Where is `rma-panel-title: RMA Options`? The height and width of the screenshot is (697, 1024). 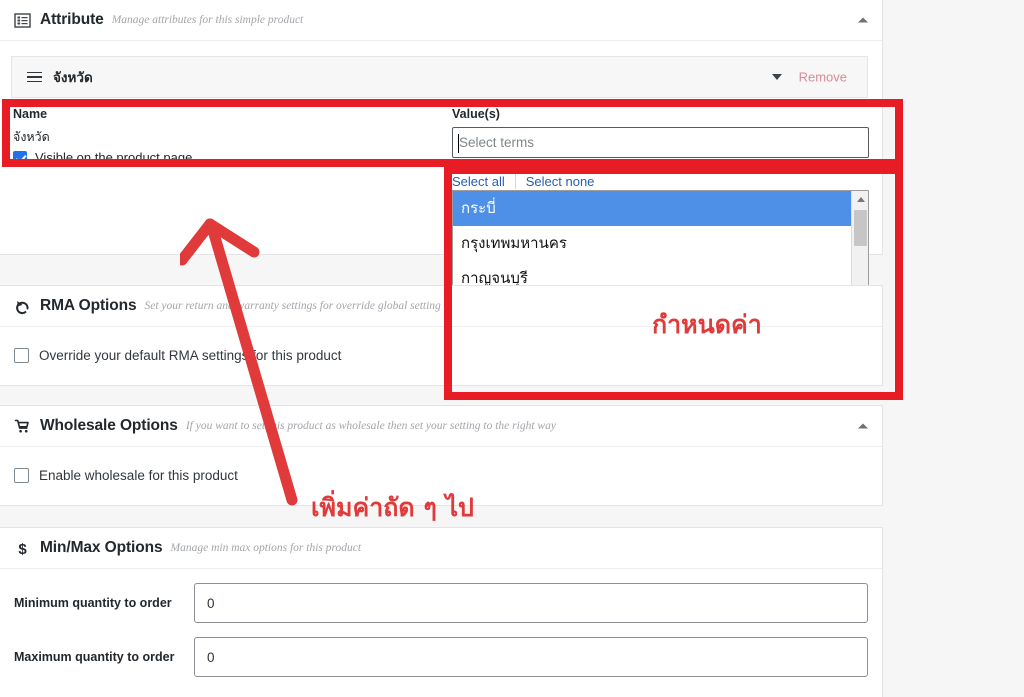 rma-panel-title: RMA Options is located at coordinates (88, 305).